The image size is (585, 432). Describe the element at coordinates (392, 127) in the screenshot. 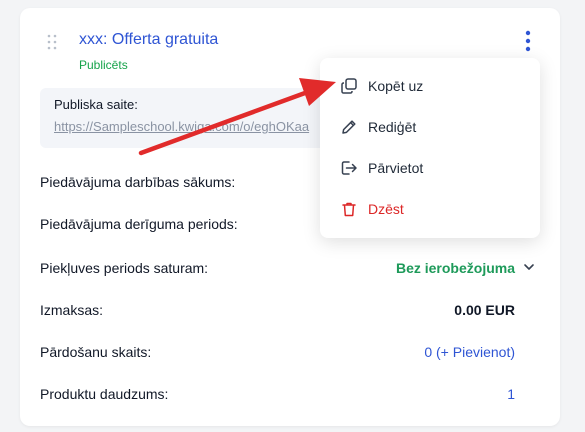

I see `menu-item-label: Rediģēt` at that location.